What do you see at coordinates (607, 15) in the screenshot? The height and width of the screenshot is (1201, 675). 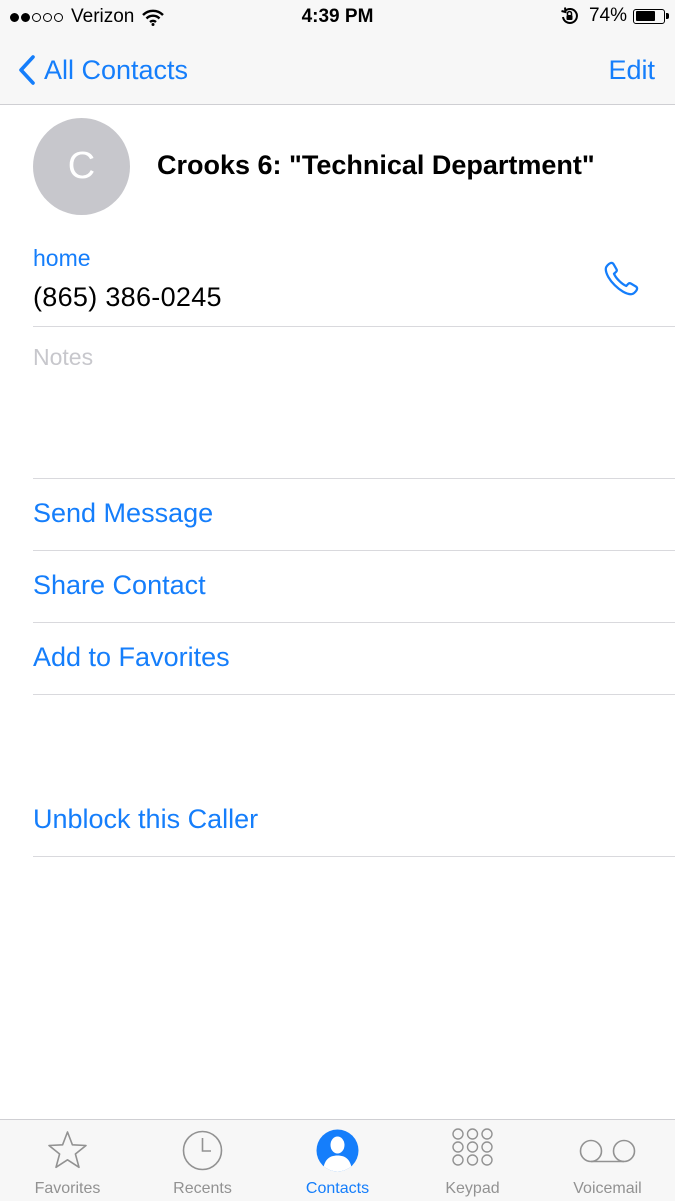 I see `battery-percent: 74%` at bounding box center [607, 15].